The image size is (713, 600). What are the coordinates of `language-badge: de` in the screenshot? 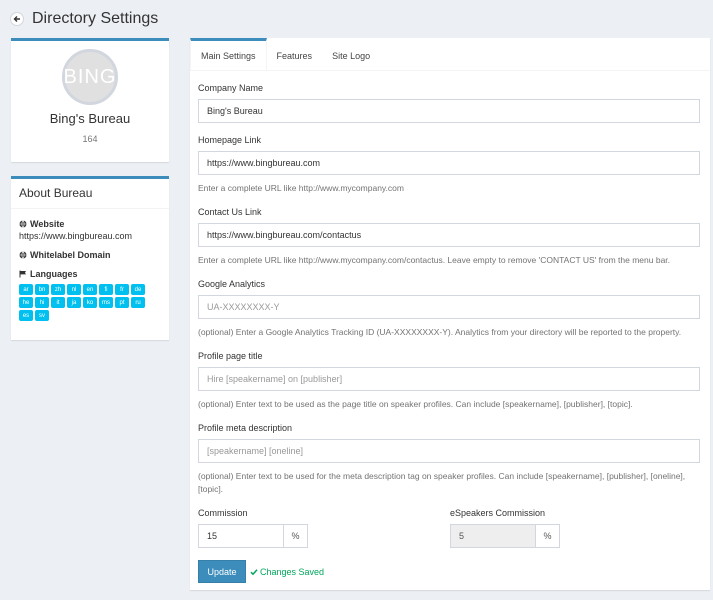 It's located at (138, 289).